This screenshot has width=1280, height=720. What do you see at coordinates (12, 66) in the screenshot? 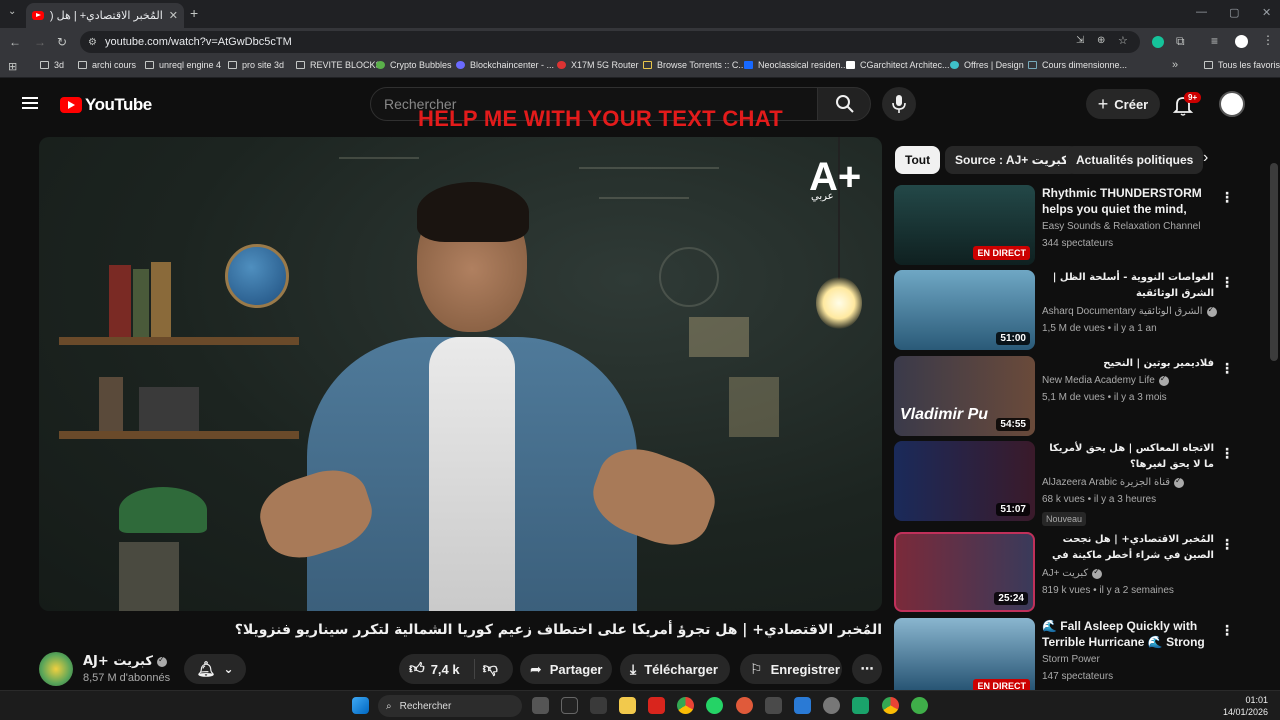
I see `apps-grid-icon: ⊞` at bounding box center [12, 66].